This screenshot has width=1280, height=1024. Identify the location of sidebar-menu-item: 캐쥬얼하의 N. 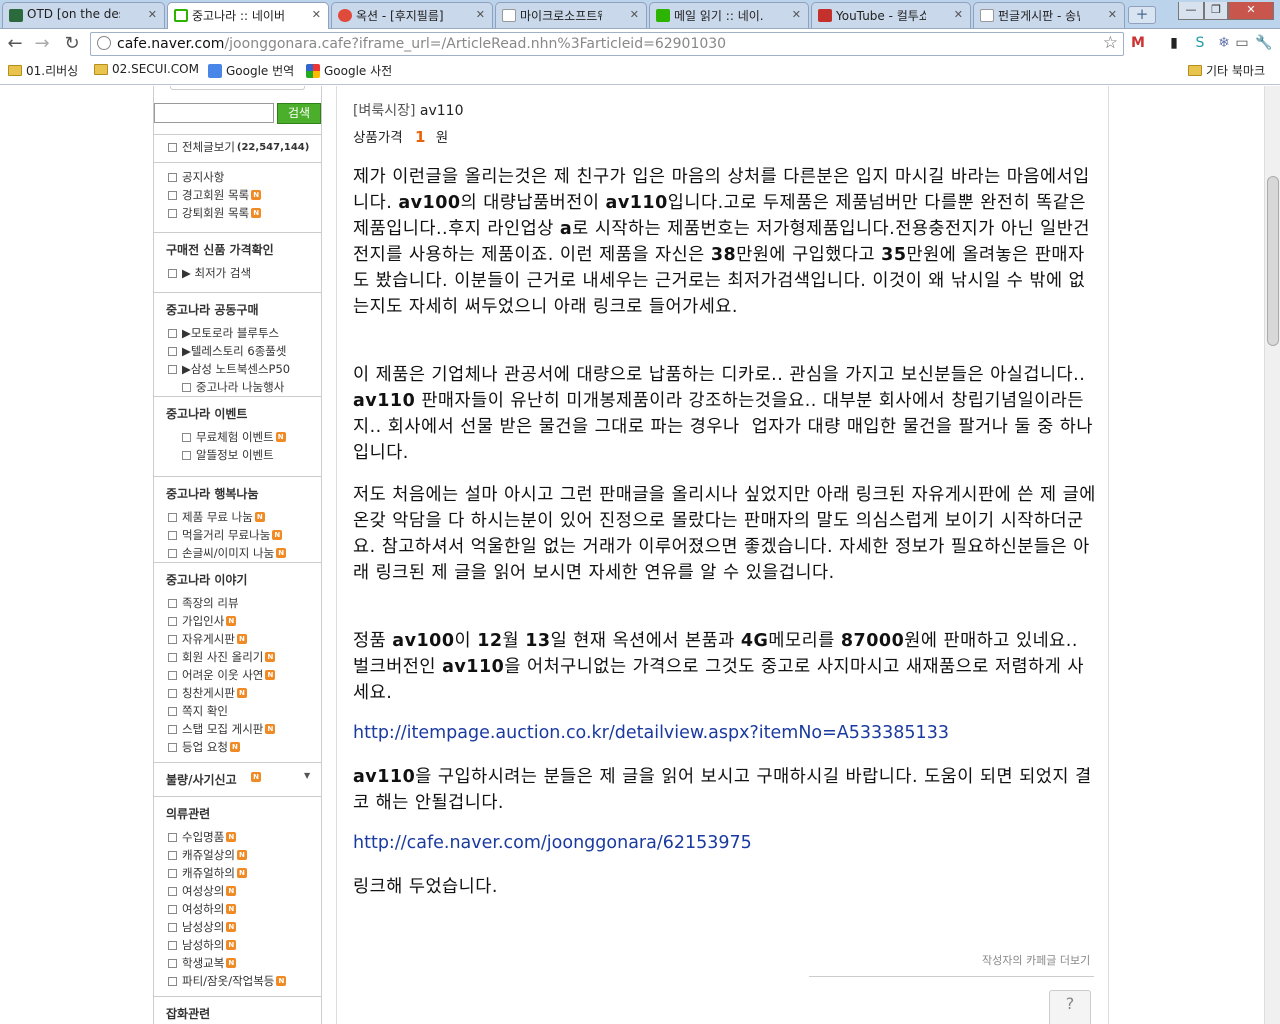
(207, 873).